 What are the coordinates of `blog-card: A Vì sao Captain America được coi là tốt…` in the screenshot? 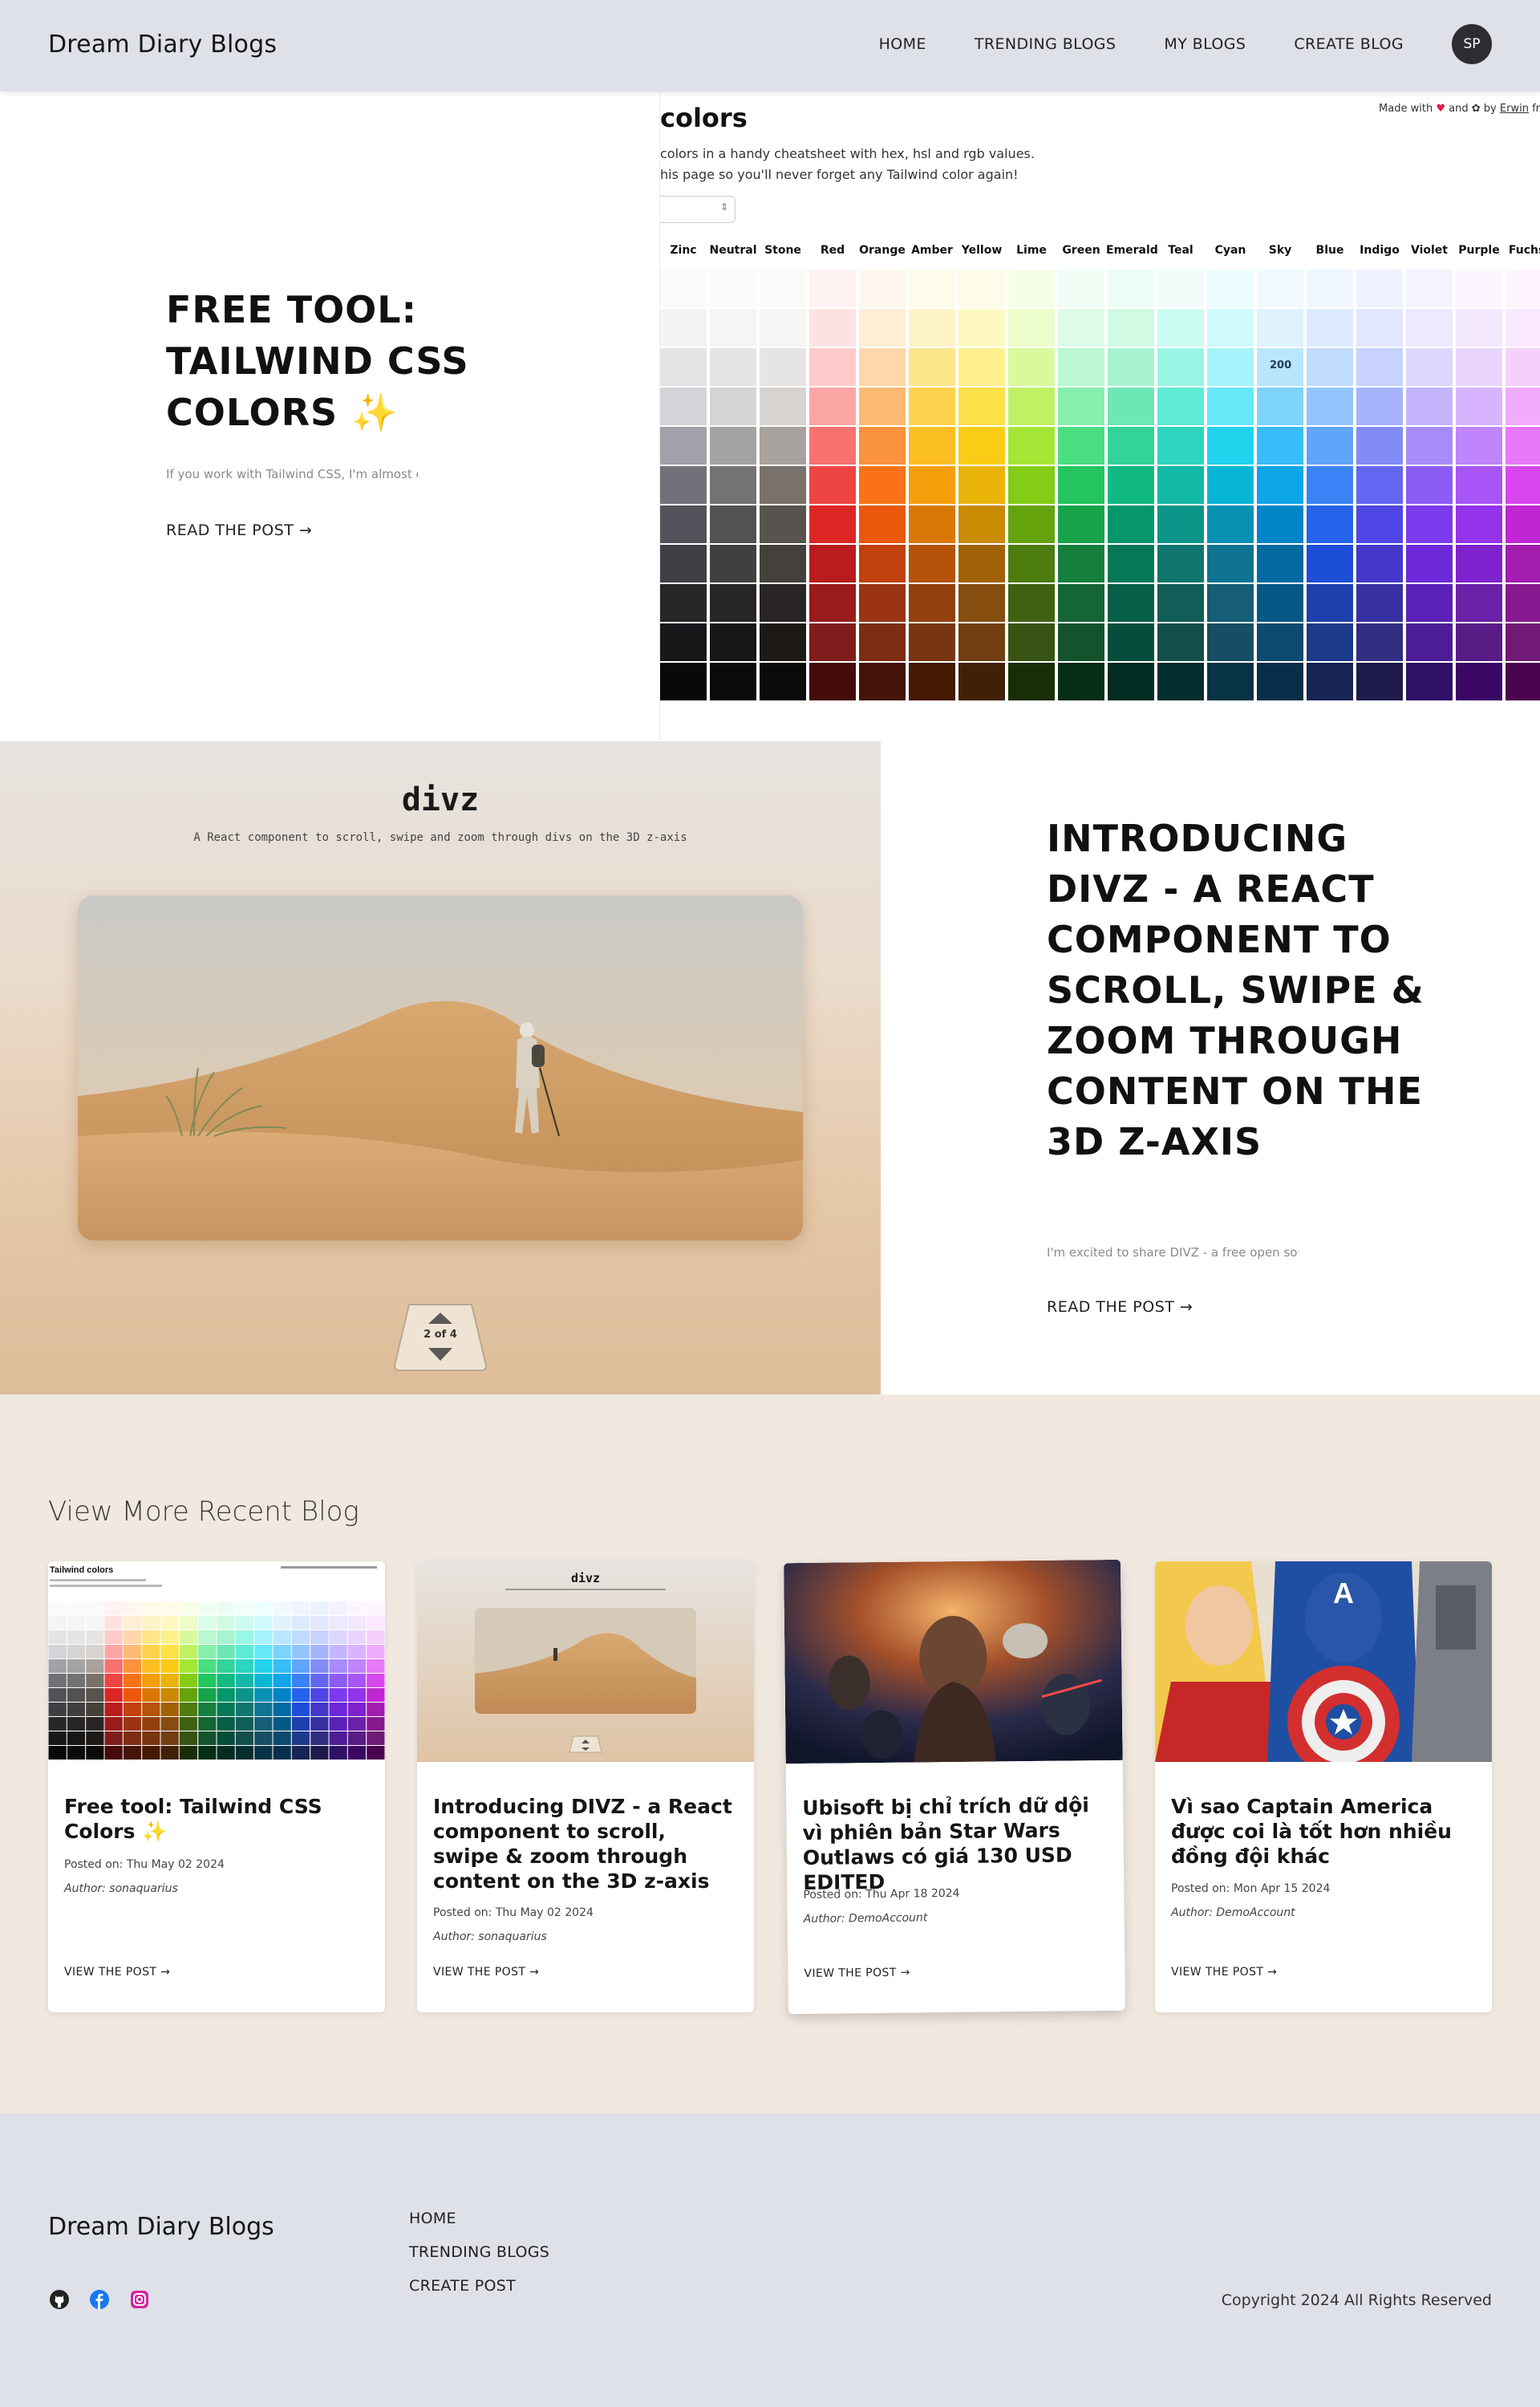 It's located at (1323, 1787).